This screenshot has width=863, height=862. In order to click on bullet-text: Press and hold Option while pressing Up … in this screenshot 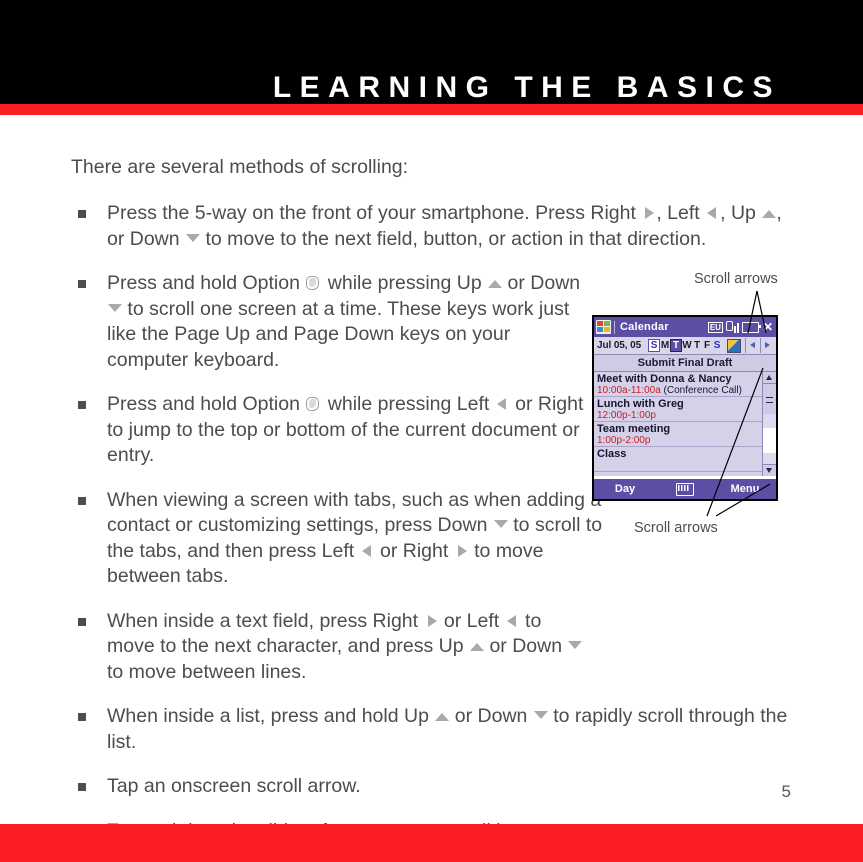, I will do `click(344, 321)`.